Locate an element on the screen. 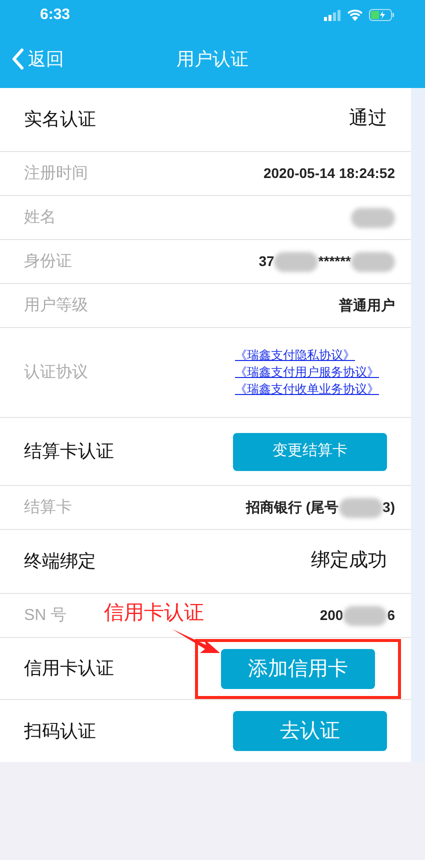  field-value: 招商银行 (尾号 is located at coordinates (292, 507).